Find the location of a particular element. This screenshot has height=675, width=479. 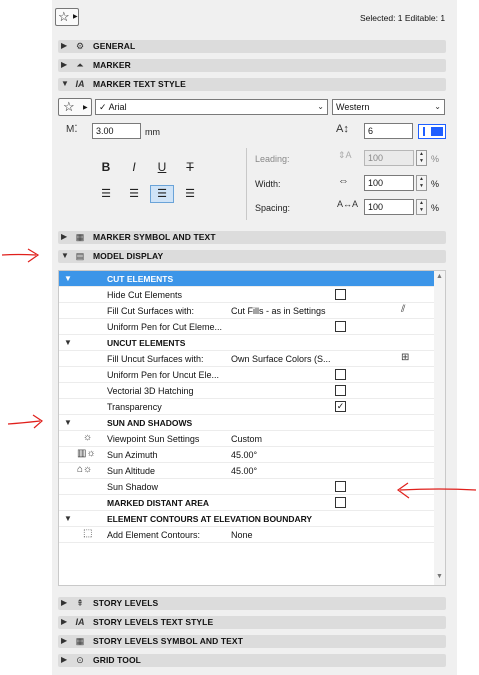

annotation-arrow-model-display is located at coordinates (20, 255).